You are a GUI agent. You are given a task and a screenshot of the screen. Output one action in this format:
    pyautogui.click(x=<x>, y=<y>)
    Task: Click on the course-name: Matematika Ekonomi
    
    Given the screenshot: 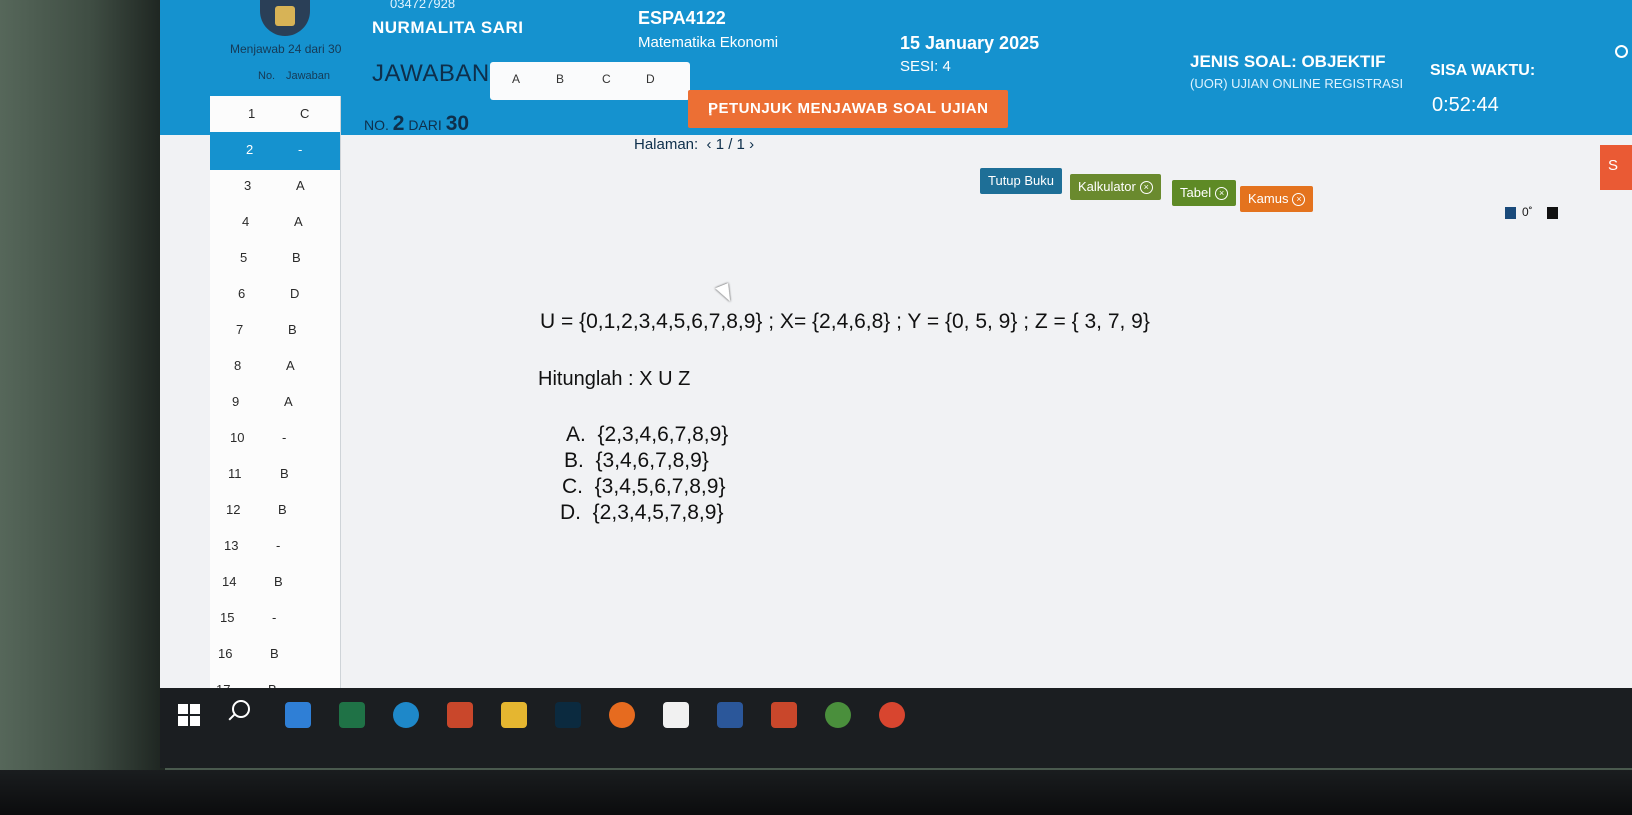 What is the action you would take?
    pyautogui.click(x=708, y=42)
    